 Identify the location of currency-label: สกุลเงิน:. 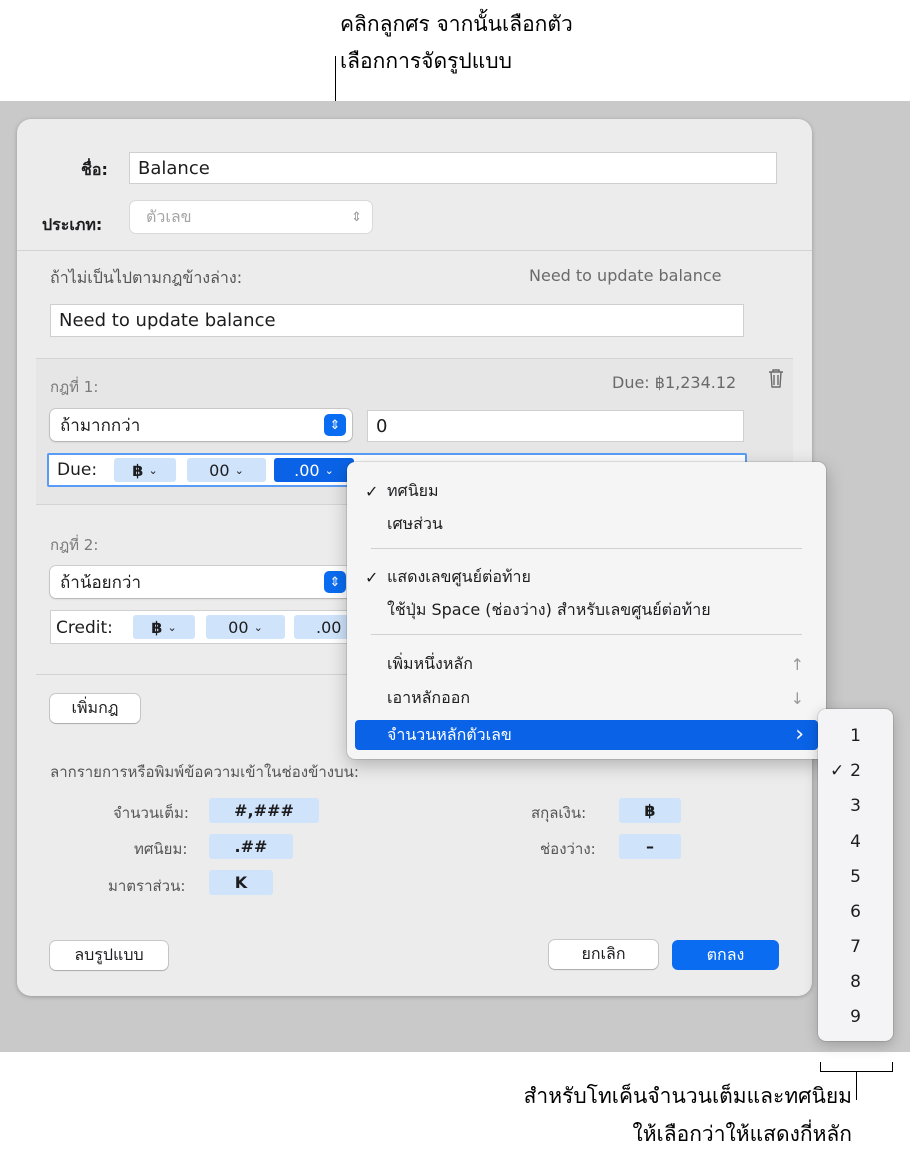
(559, 813).